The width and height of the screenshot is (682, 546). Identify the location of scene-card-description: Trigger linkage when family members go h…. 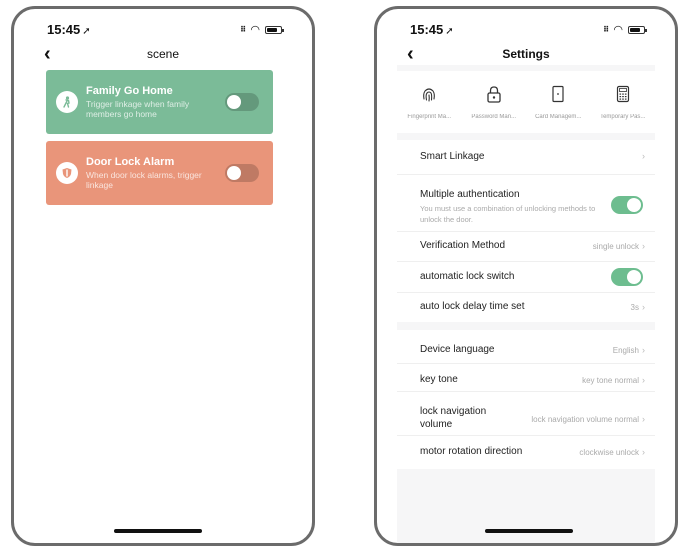
(138, 109).